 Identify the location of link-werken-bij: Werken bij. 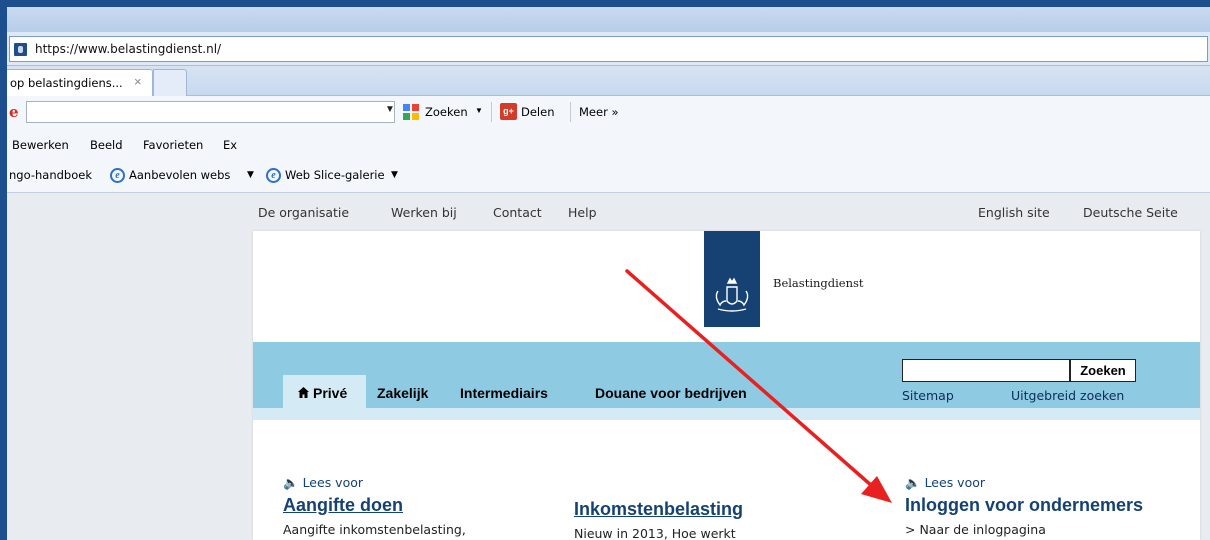
(424, 212).